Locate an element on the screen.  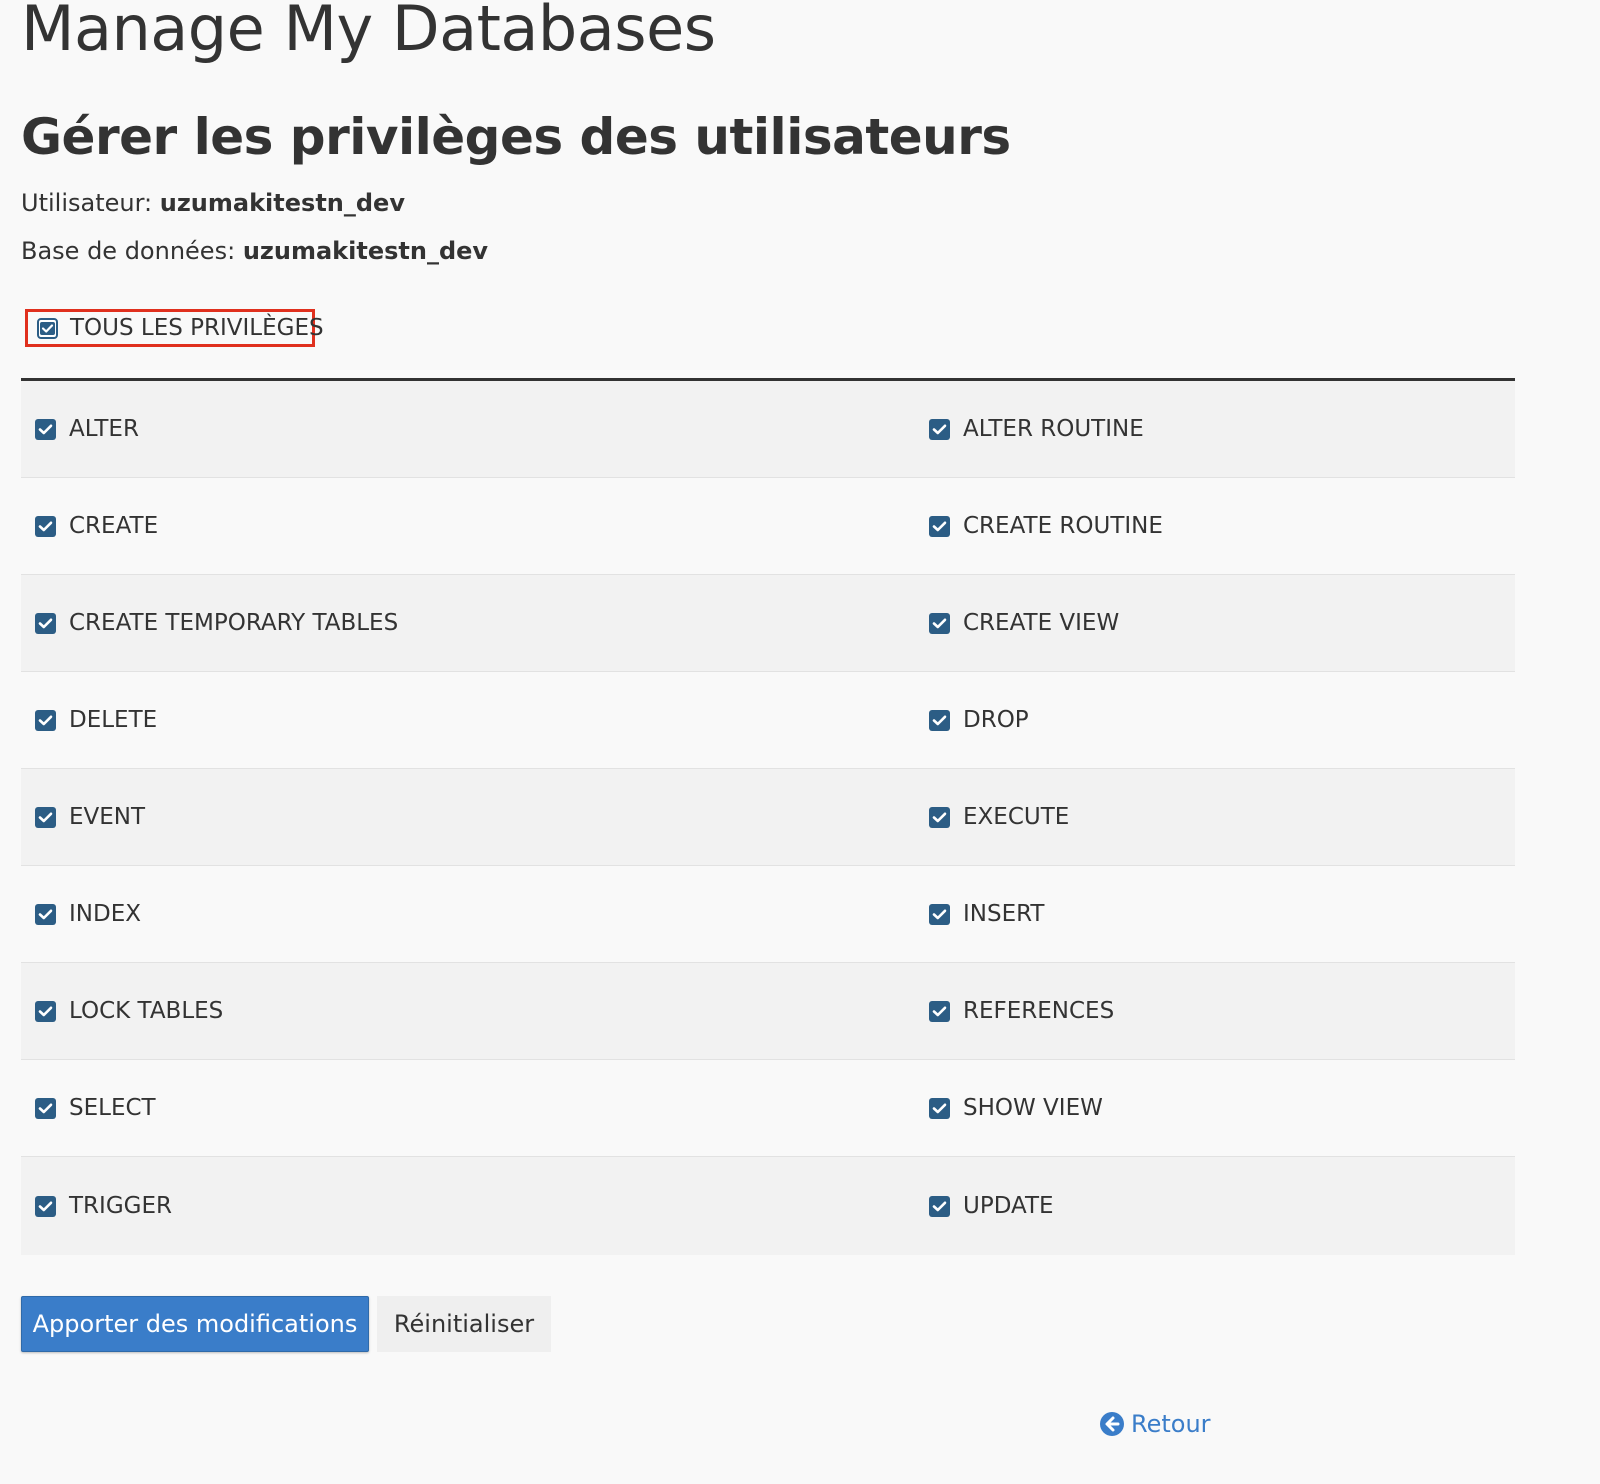
privilege-row: TRIGGER UPDATE is located at coordinates (768, 1206).